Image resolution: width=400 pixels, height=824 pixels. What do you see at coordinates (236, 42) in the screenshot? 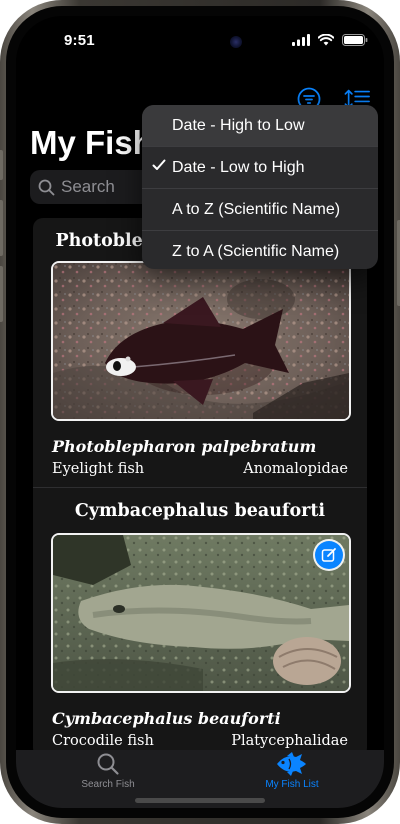
I see `front-camera` at bounding box center [236, 42].